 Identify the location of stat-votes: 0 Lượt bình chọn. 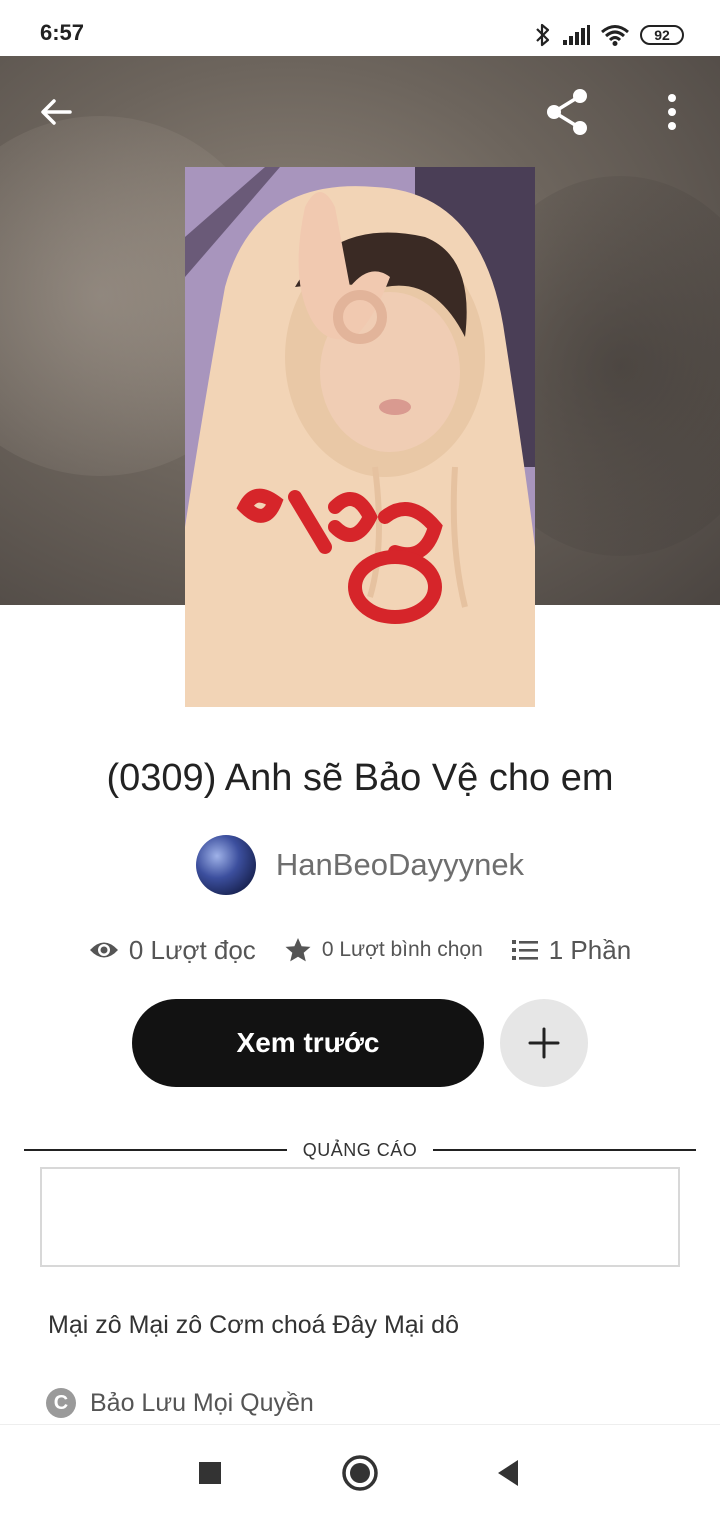
(383, 950).